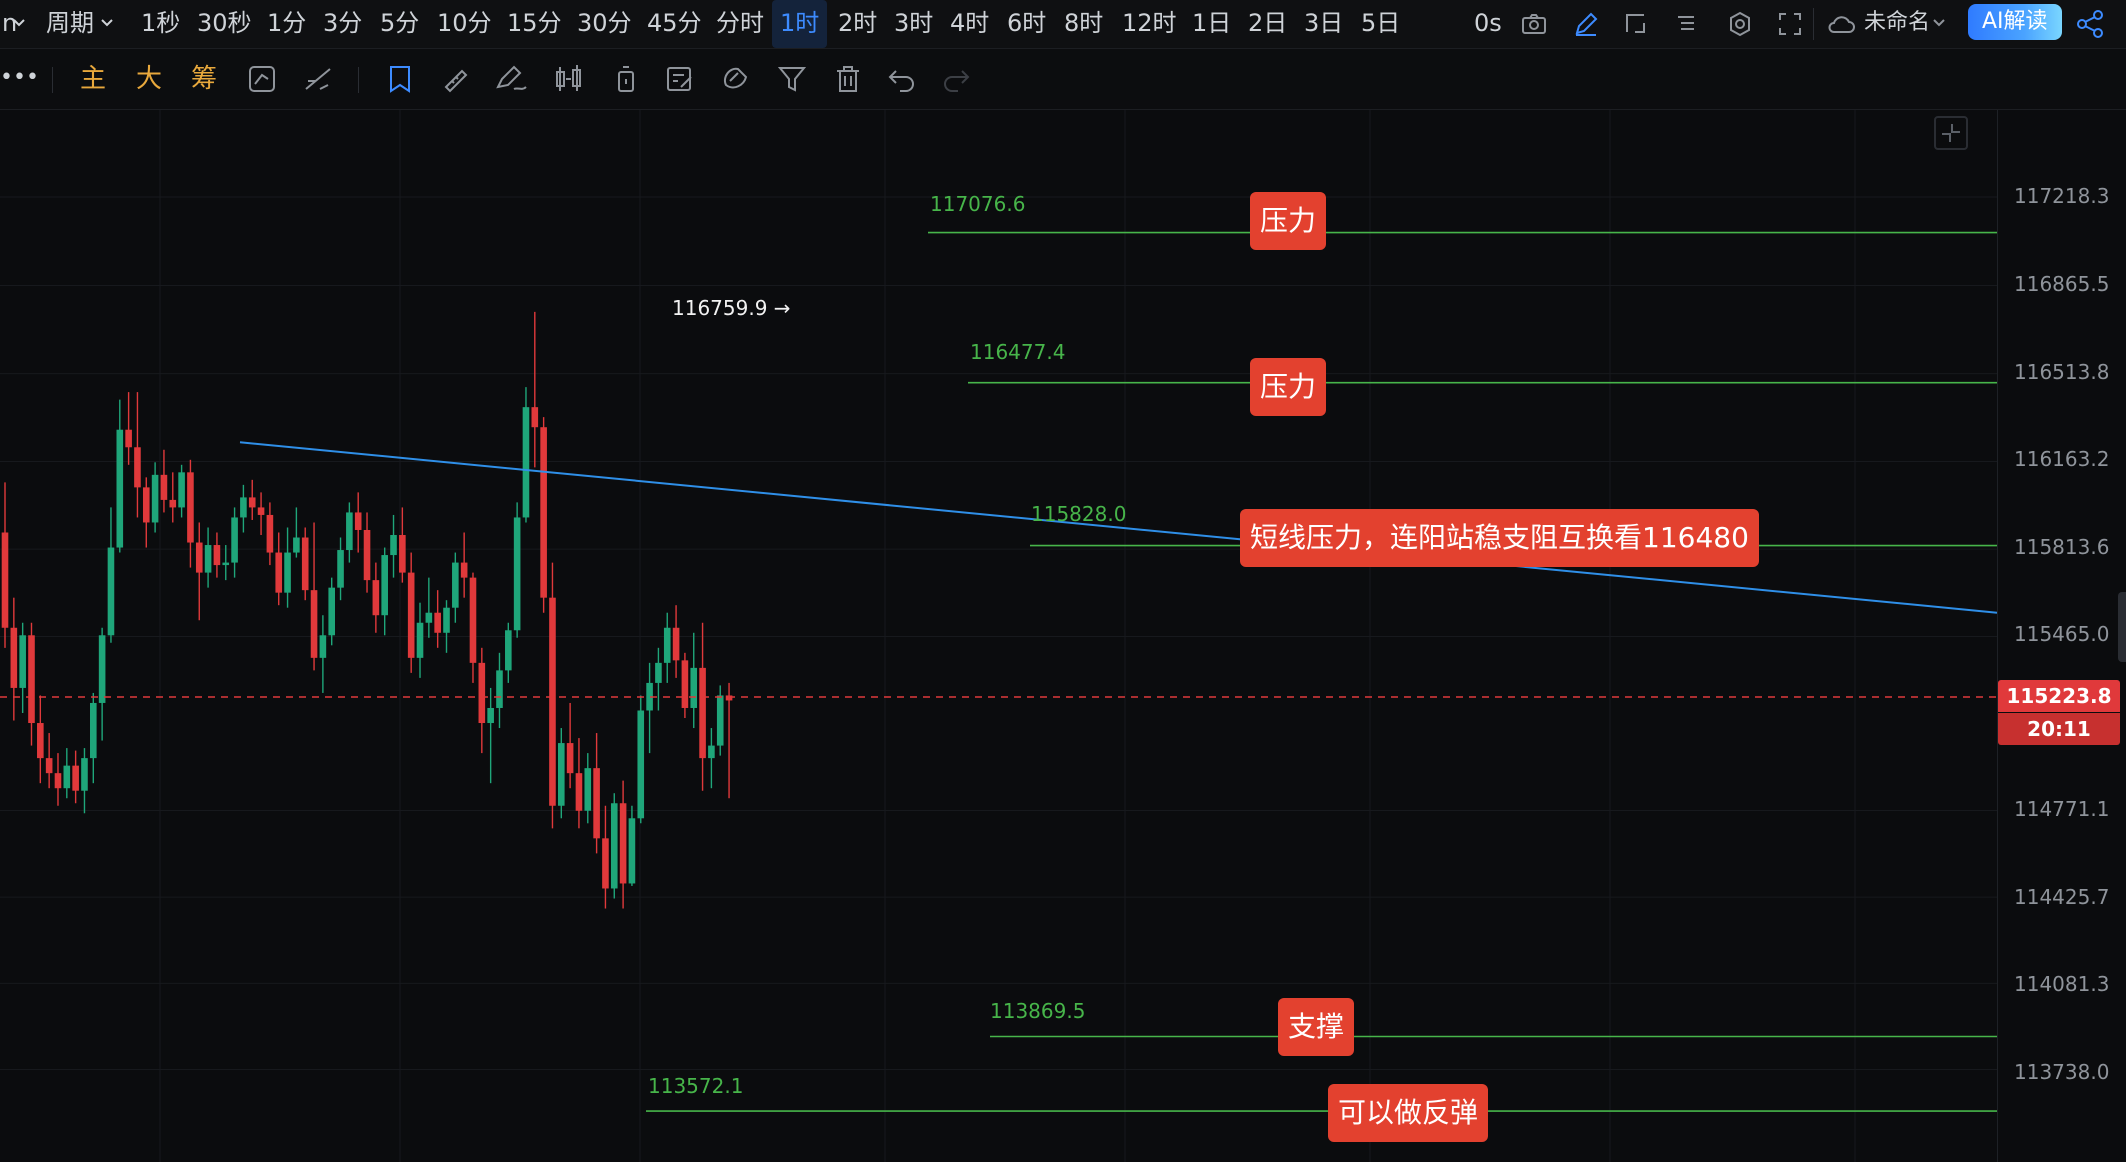 The width and height of the screenshot is (2126, 1162). I want to click on price-tick: 114771.1, so click(2062, 809).